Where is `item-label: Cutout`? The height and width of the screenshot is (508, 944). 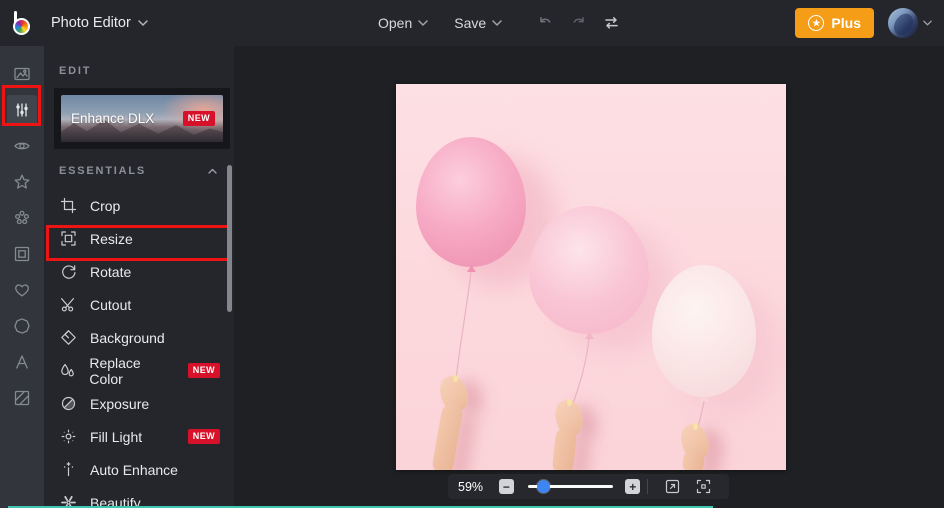 item-label: Cutout is located at coordinates (111, 304).